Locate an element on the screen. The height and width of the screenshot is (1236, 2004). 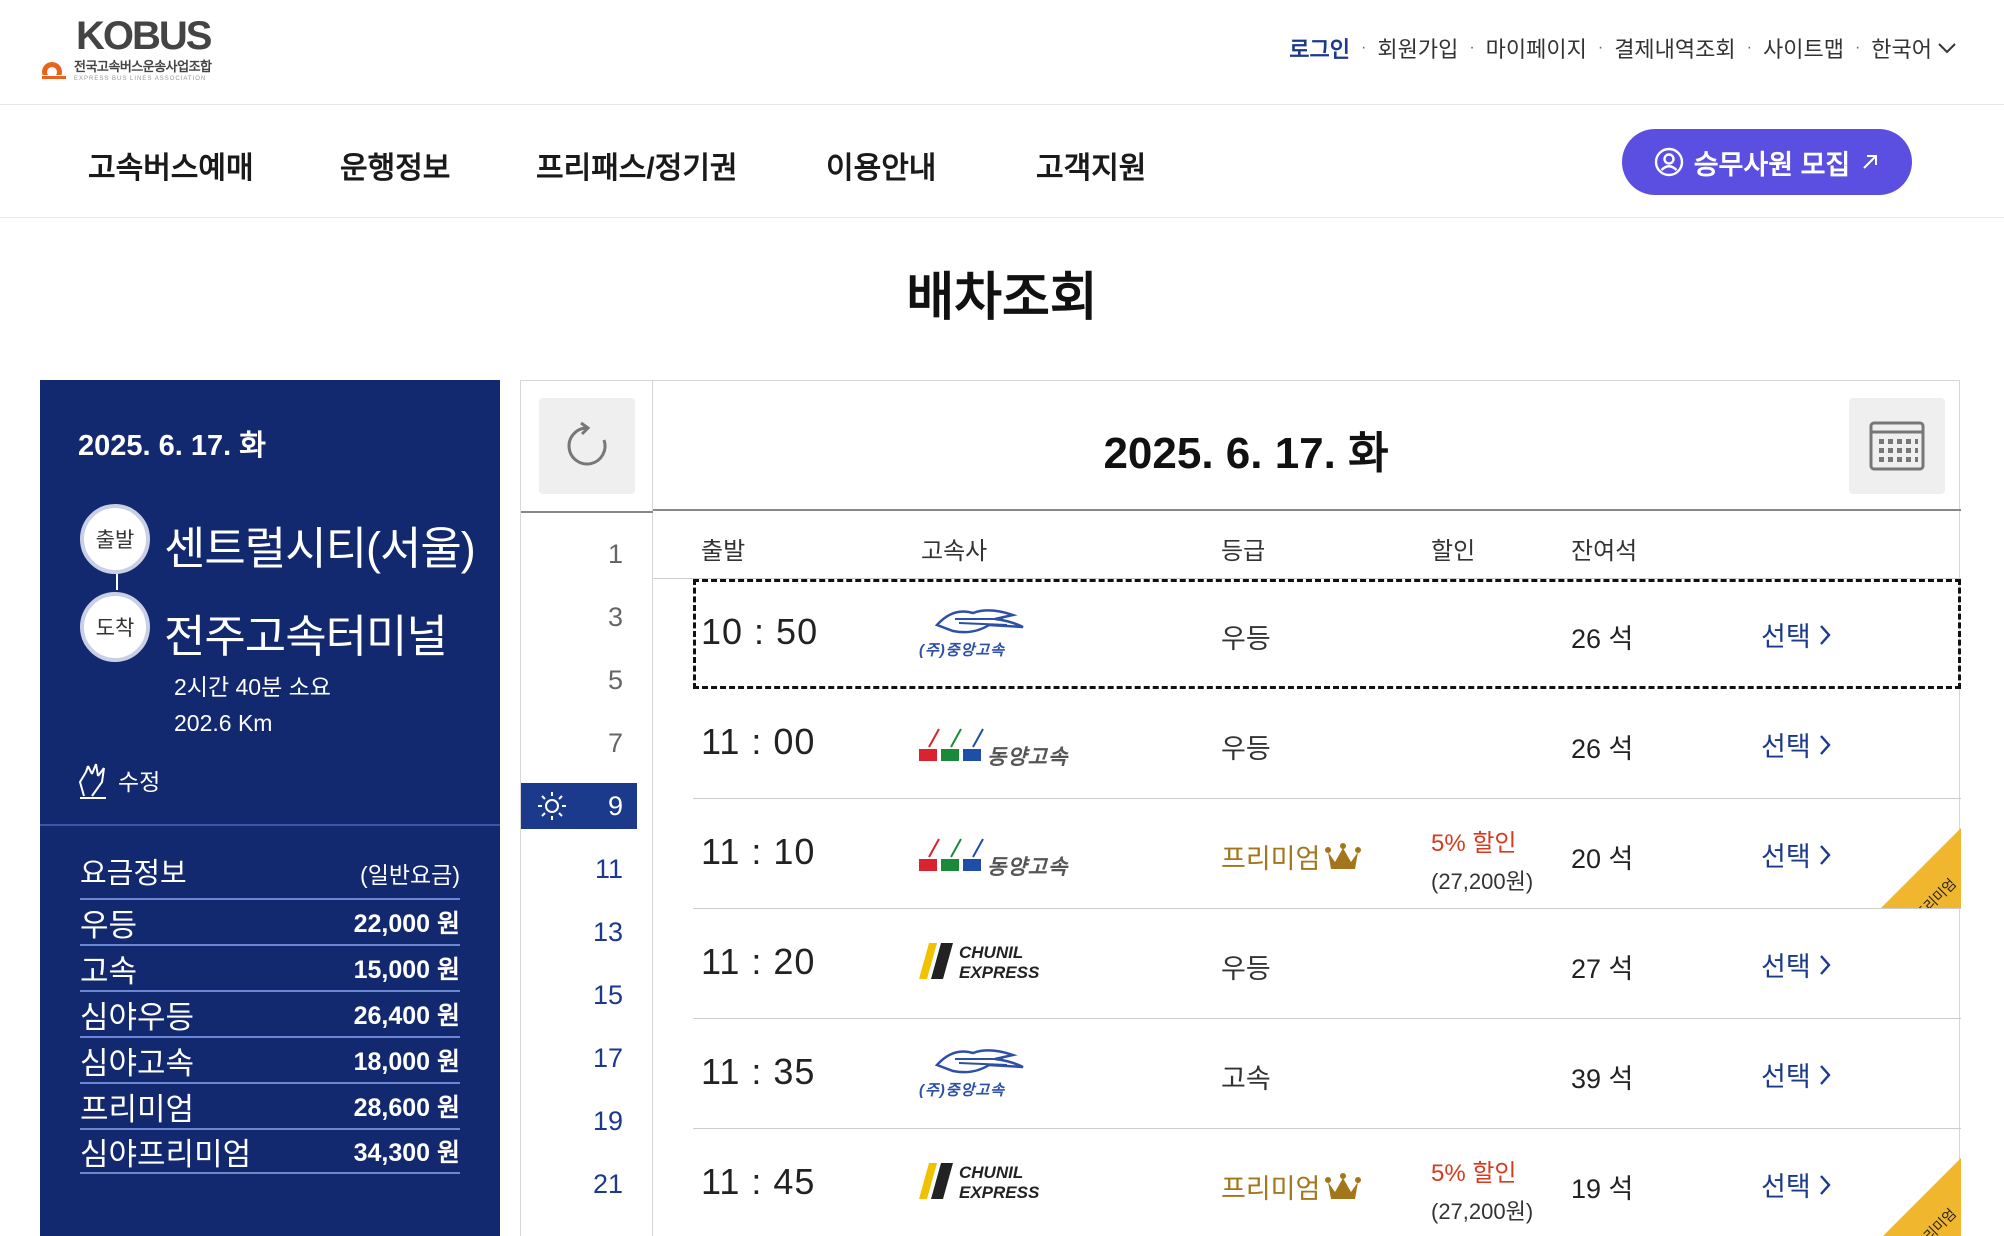
sun-icon is located at coordinates (552, 806).